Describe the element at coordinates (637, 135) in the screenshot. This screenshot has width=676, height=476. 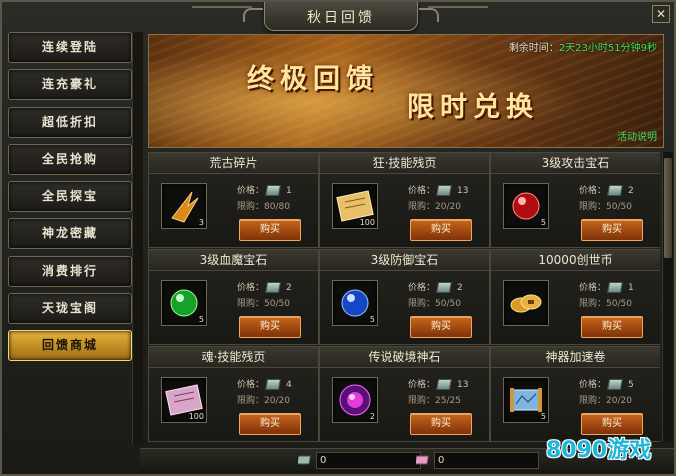
I see `rules-link: 活动说明` at that location.